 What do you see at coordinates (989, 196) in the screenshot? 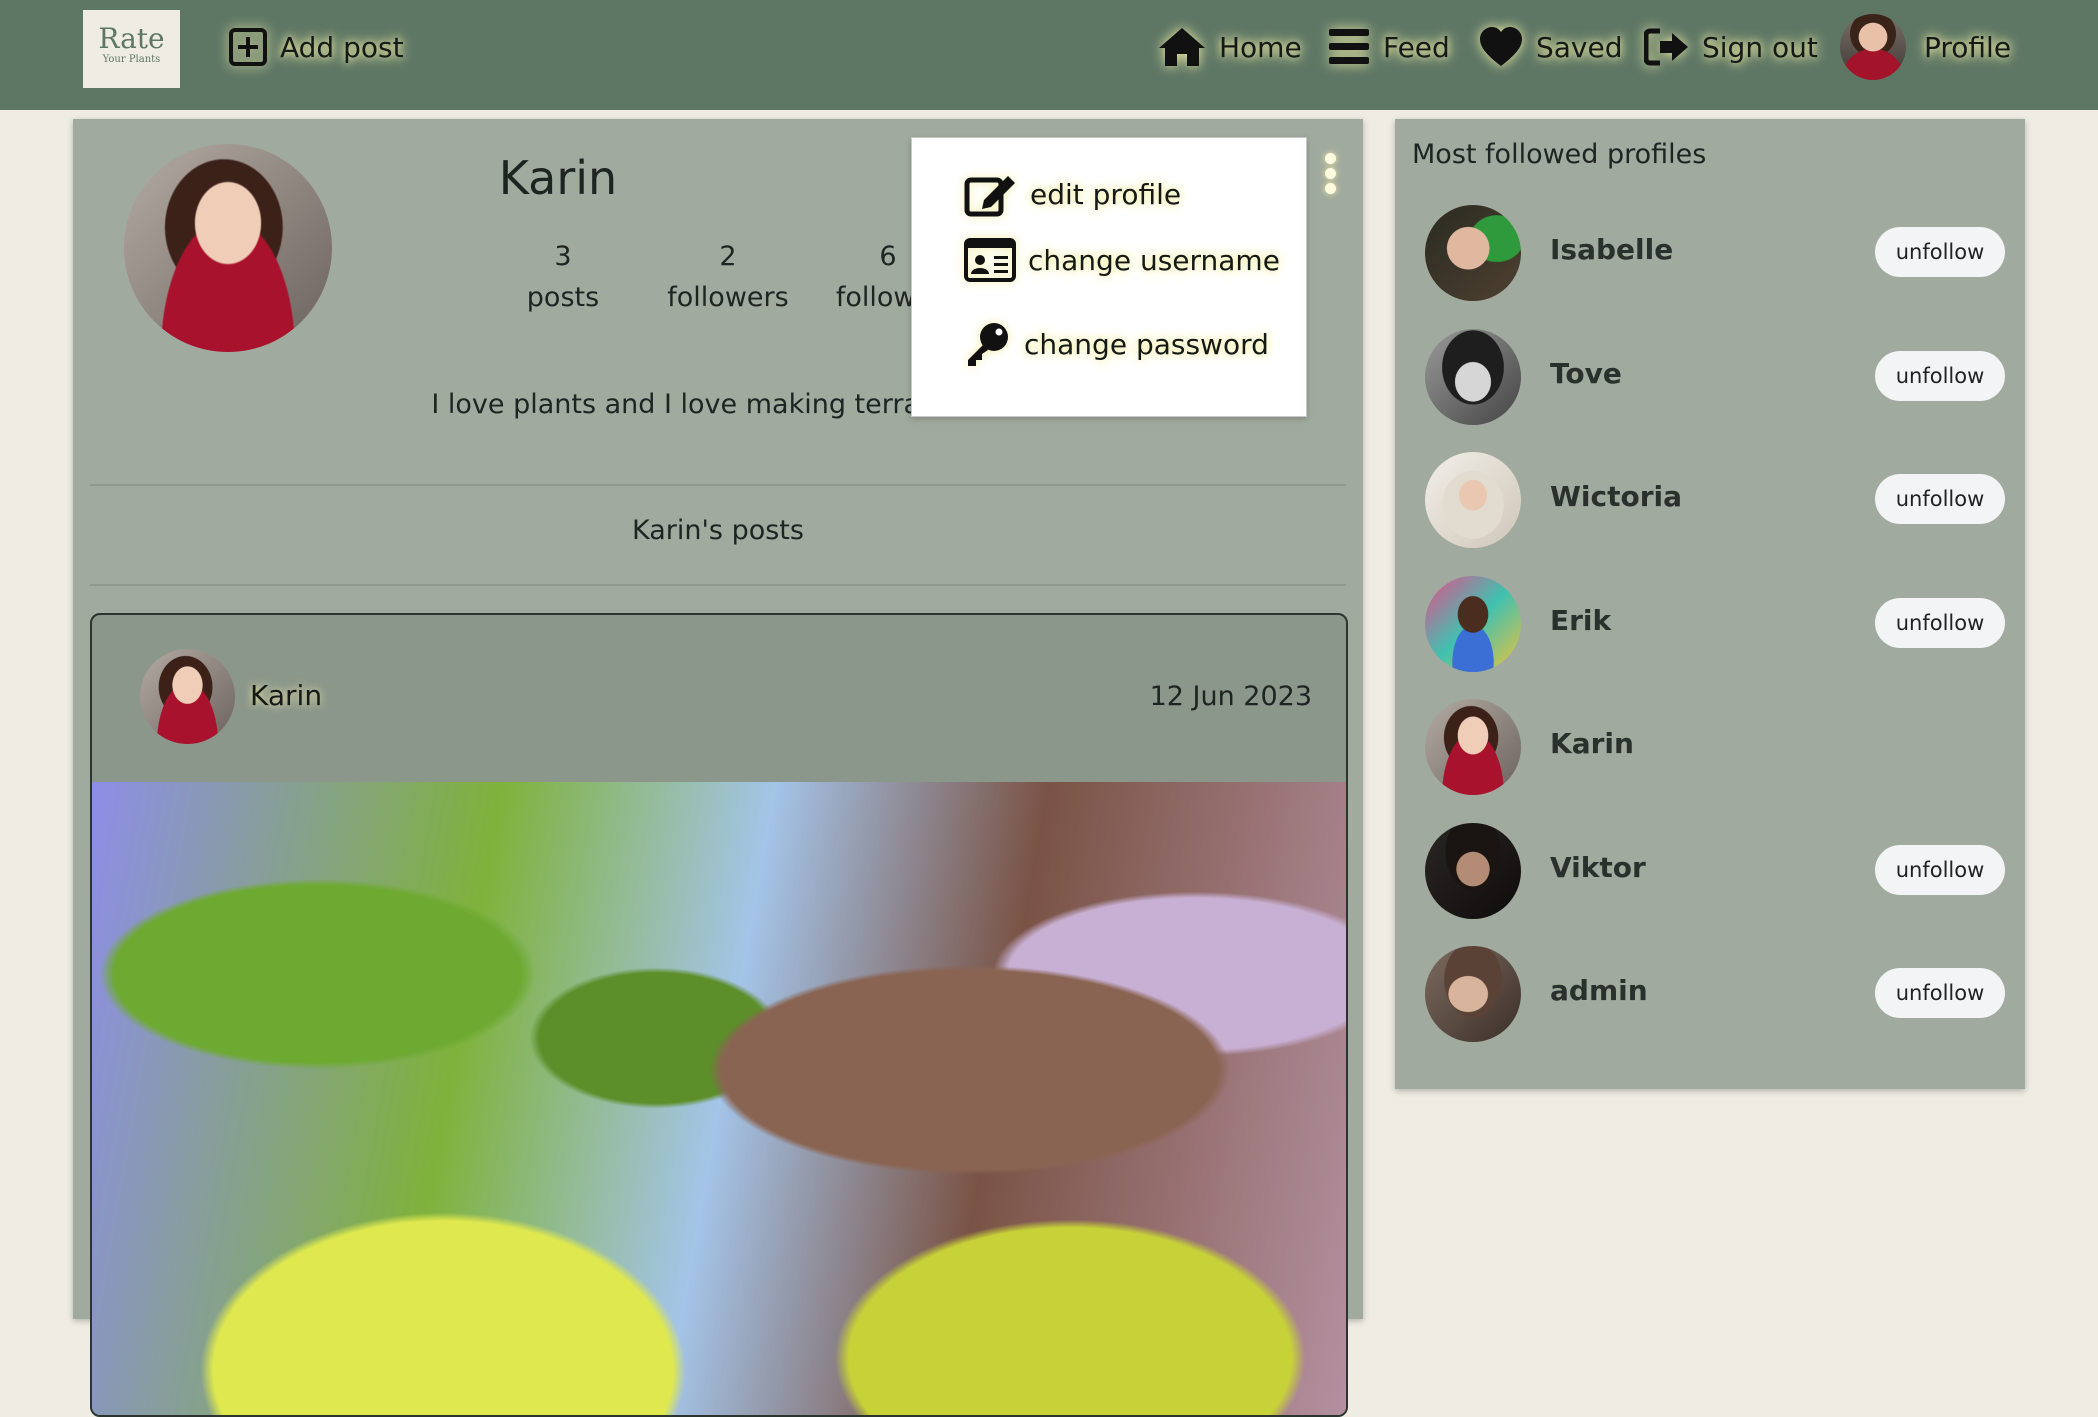
I see `edit-icon` at bounding box center [989, 196].